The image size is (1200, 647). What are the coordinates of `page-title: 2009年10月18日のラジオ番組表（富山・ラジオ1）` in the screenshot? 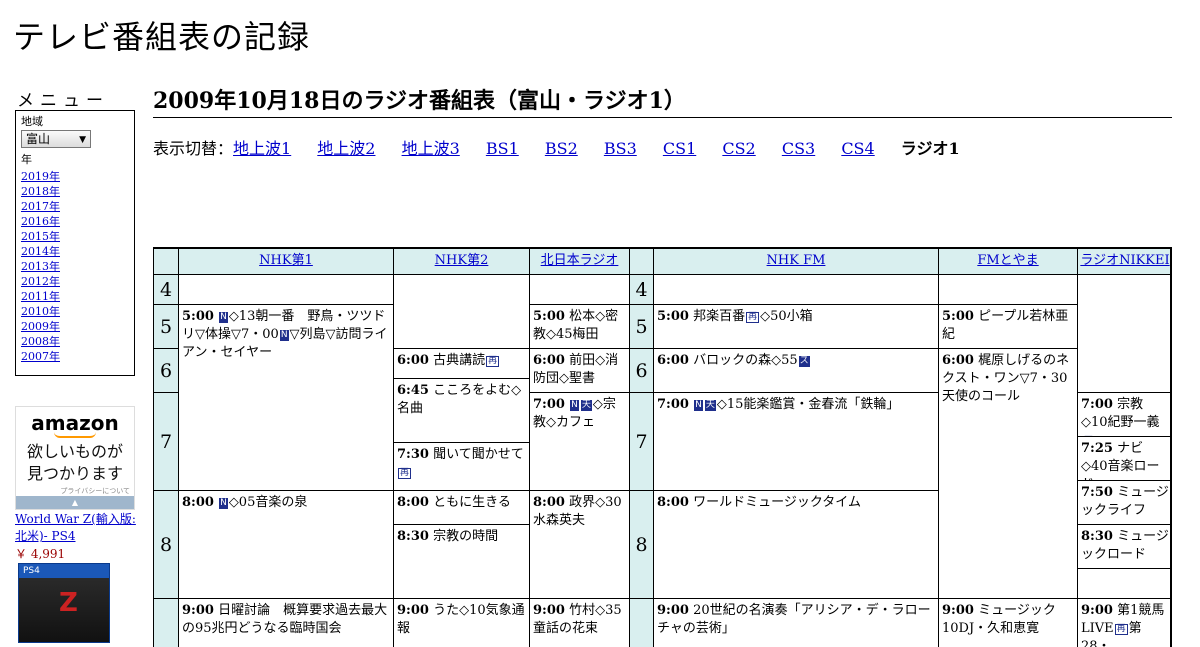 It's located at (662, 100).